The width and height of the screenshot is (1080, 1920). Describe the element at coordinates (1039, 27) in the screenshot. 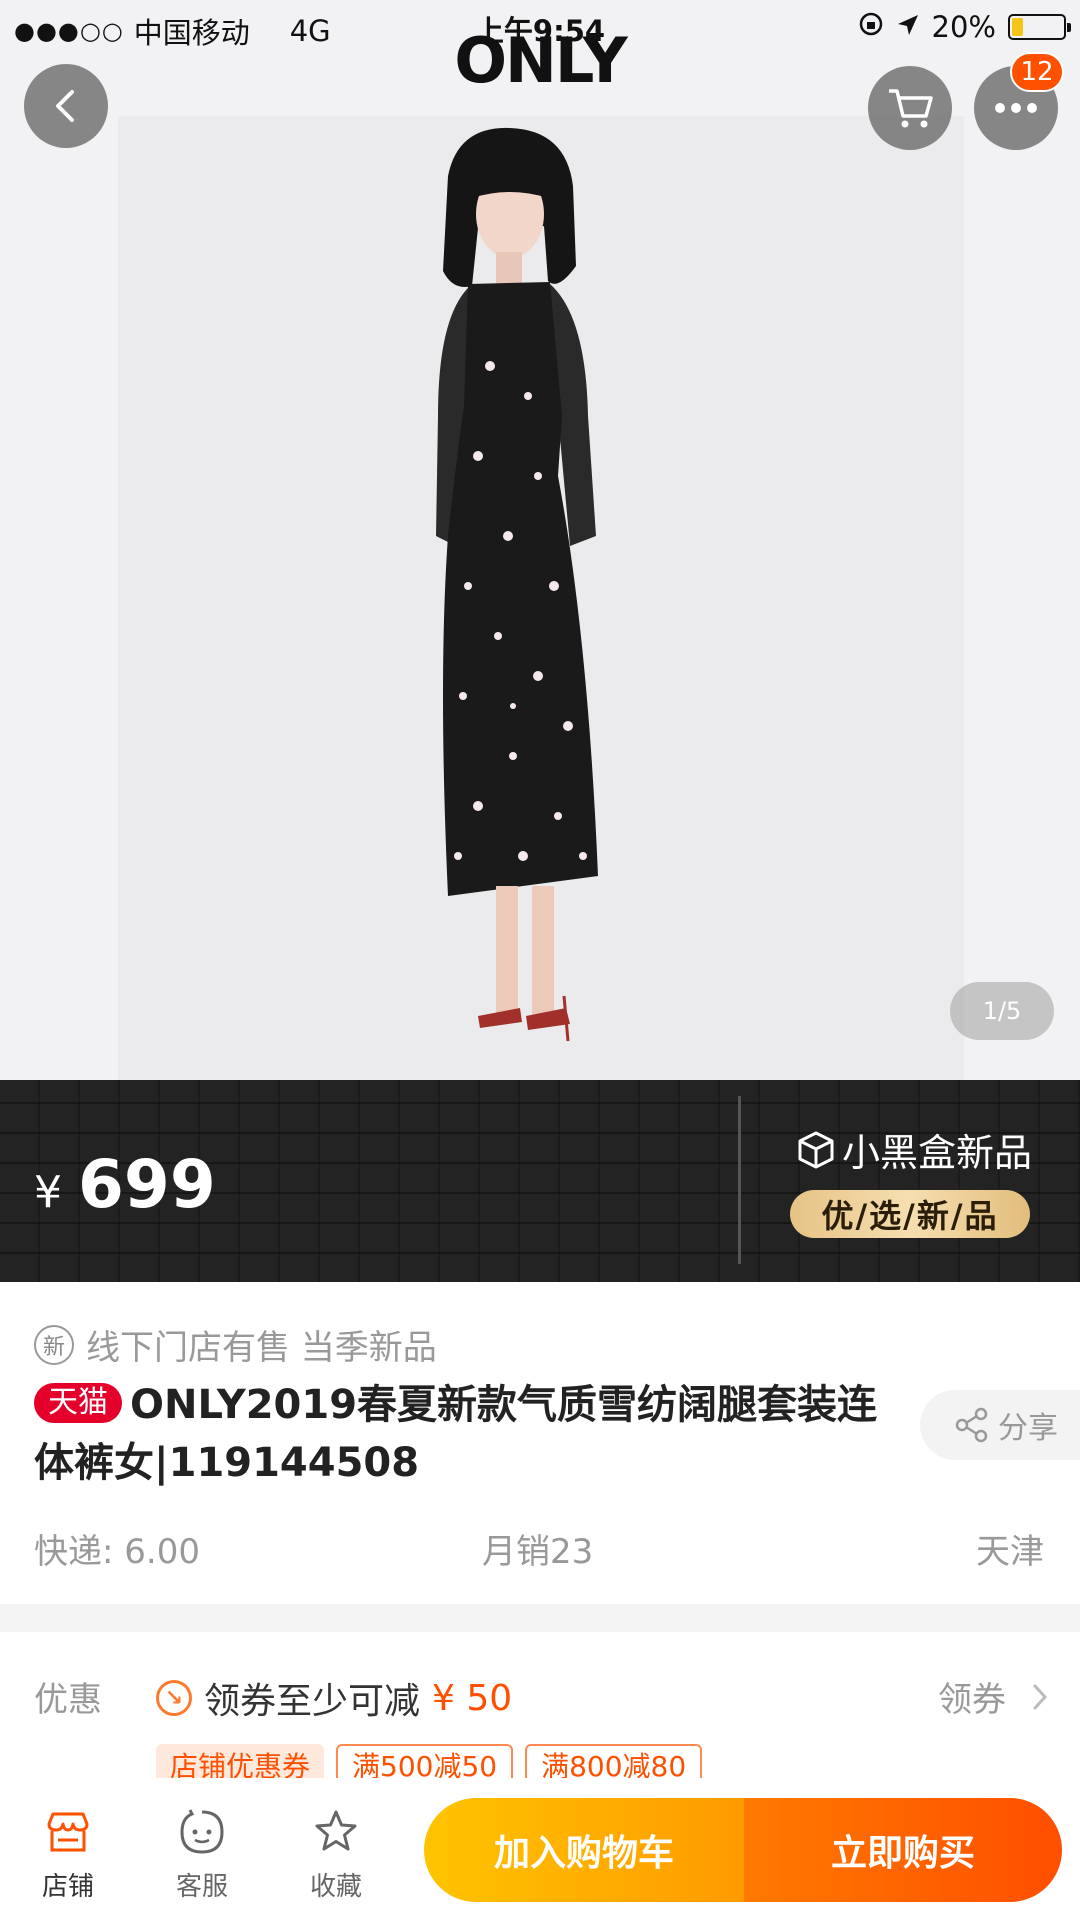

I see `battery-icon` at that location.